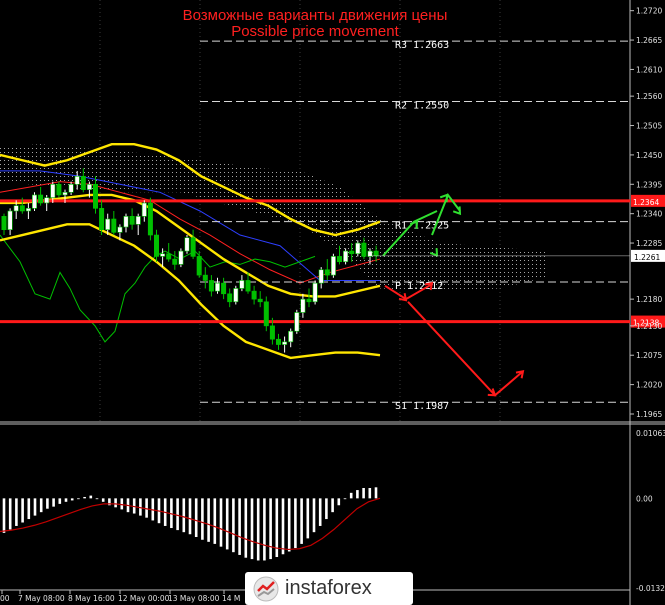 The image size is (665, 605). I want to click on price-tick-label: 1.2130, so click(649, 326).